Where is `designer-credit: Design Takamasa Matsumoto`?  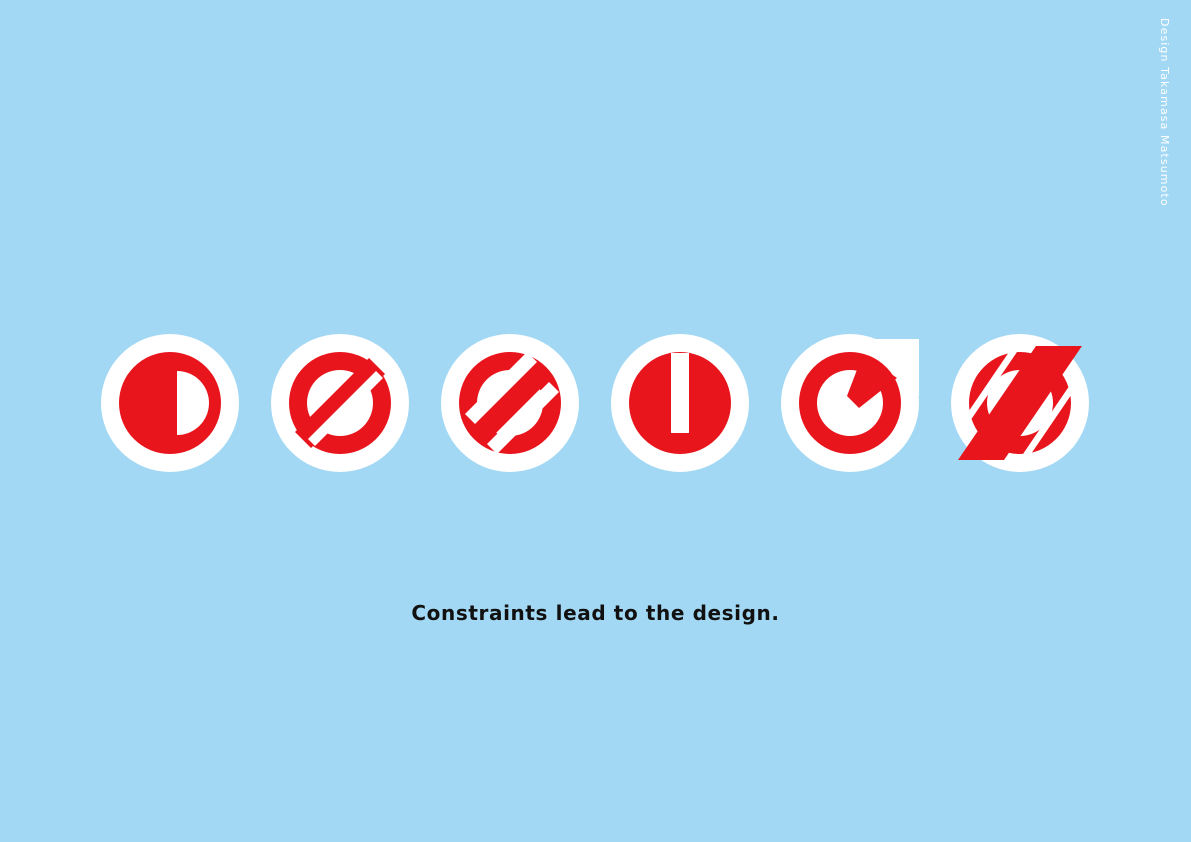
designer-credit: Design Takamasa Matsumoto is located at coordinates (1164, 112).